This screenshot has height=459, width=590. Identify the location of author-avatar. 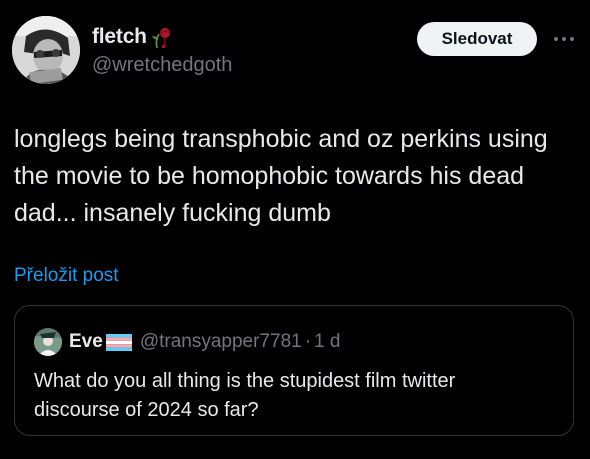
(46, 50).